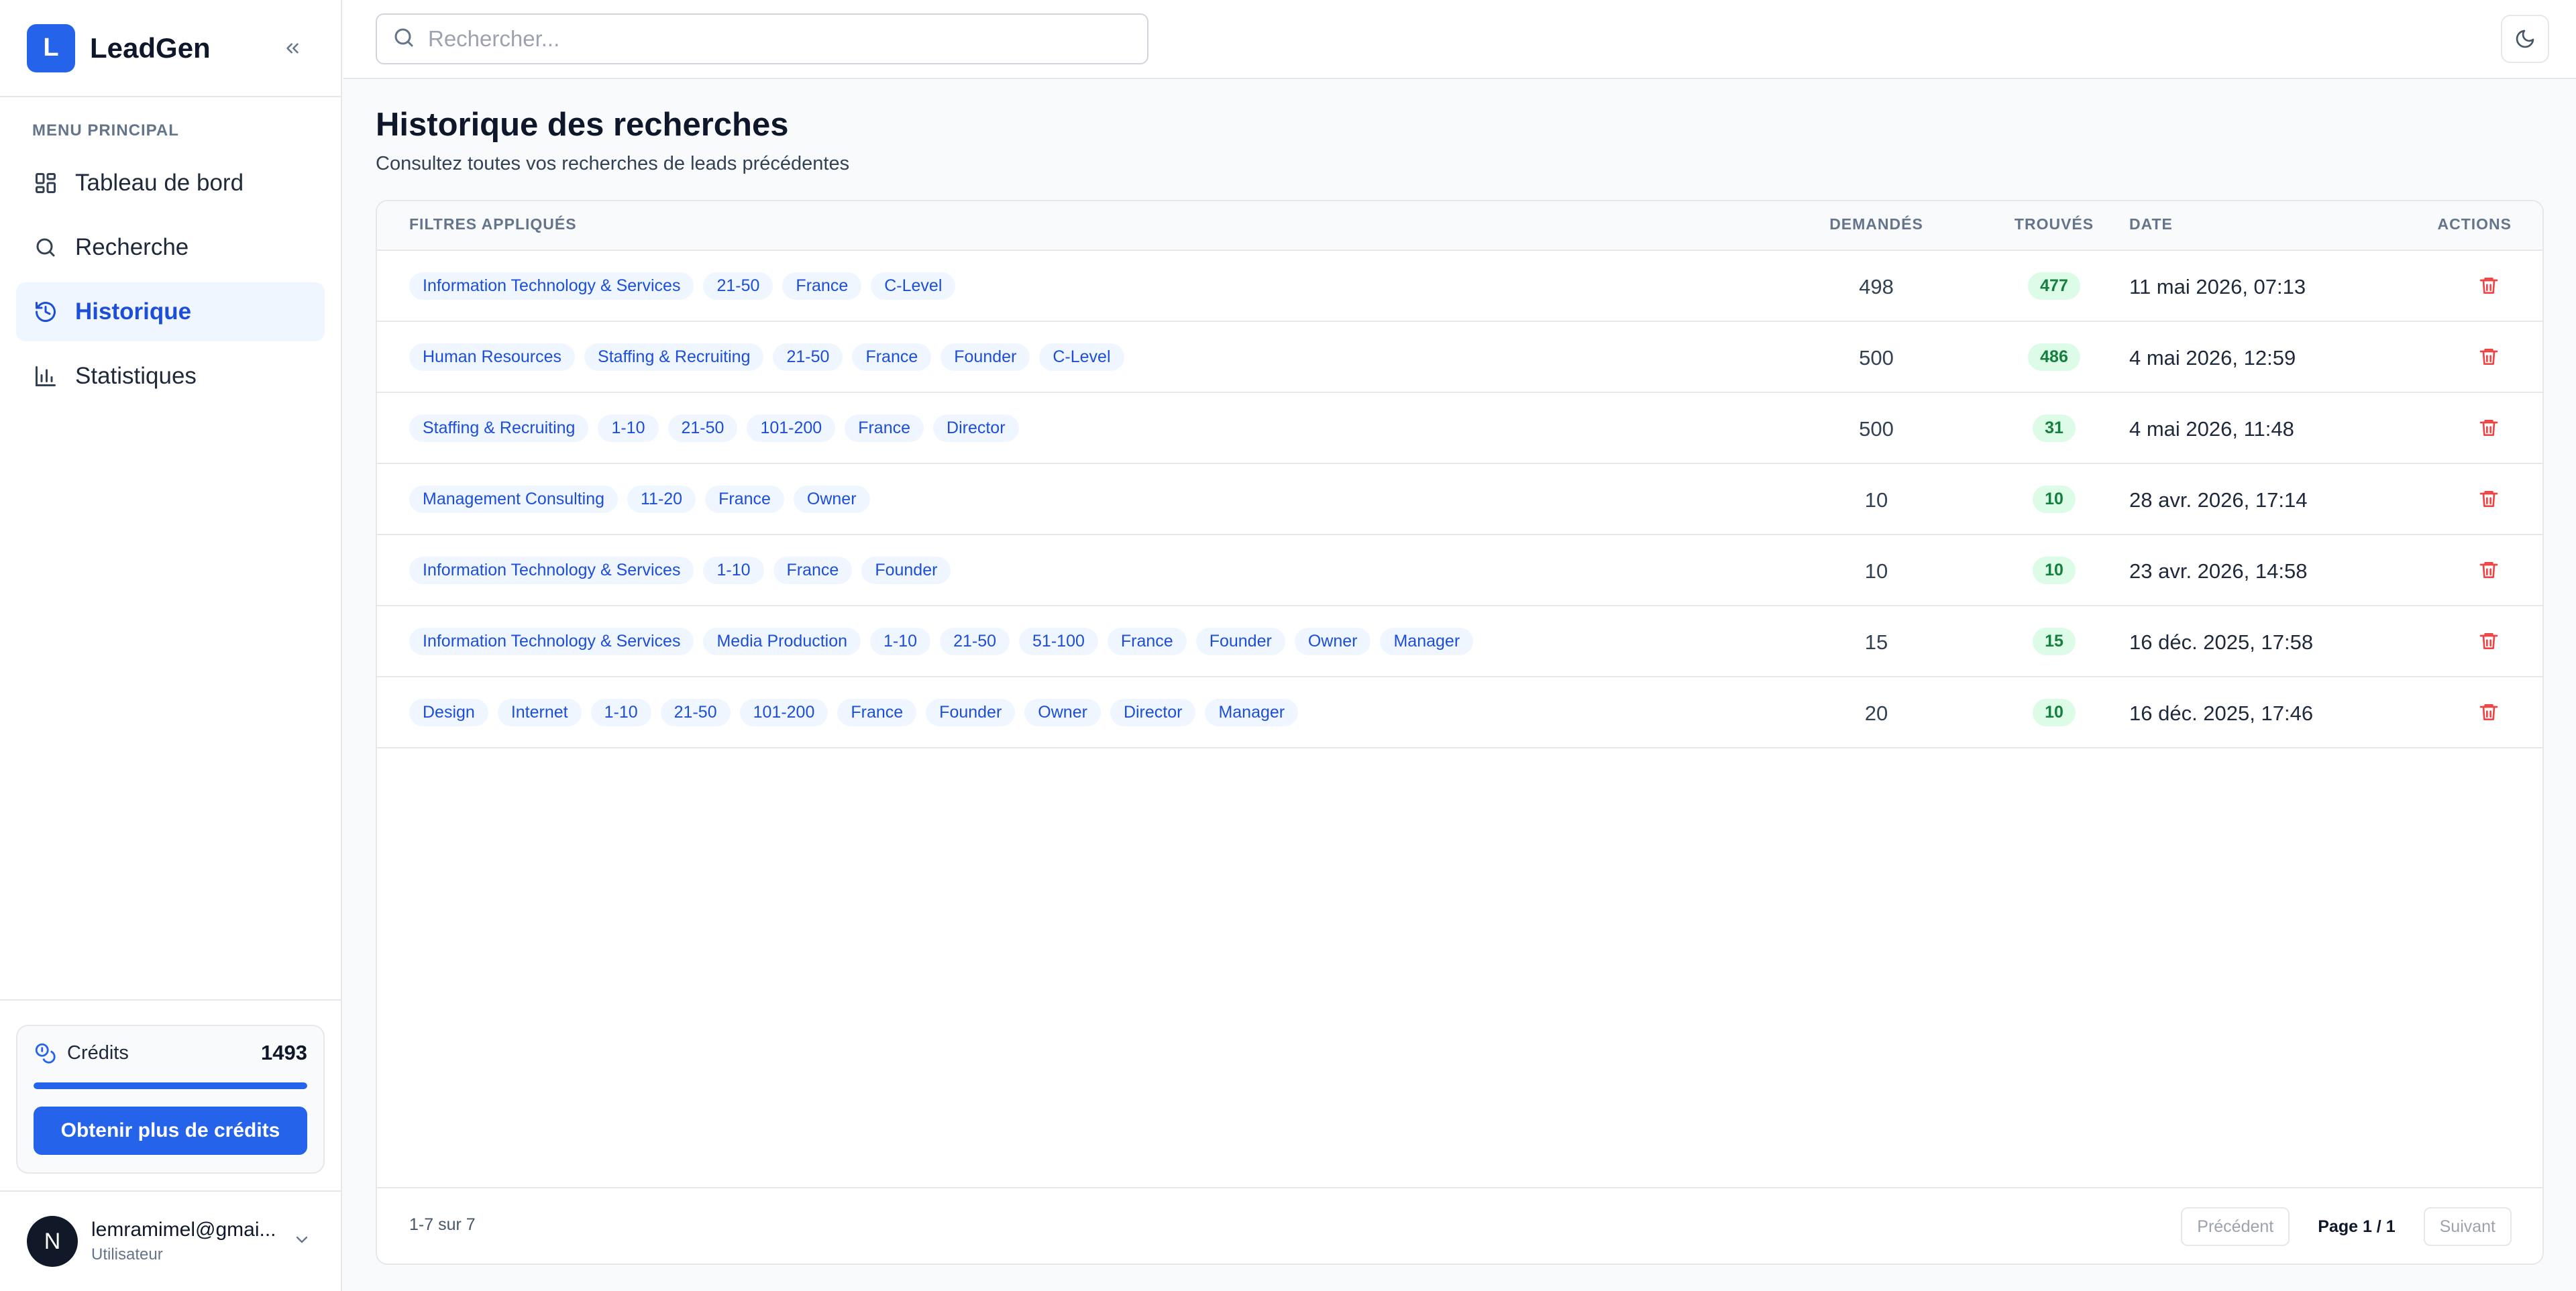 The height and width of the screenshot is (1291, 2576). I want to click on sidebar-item-label: Tableau de bord, so click(159, 183).